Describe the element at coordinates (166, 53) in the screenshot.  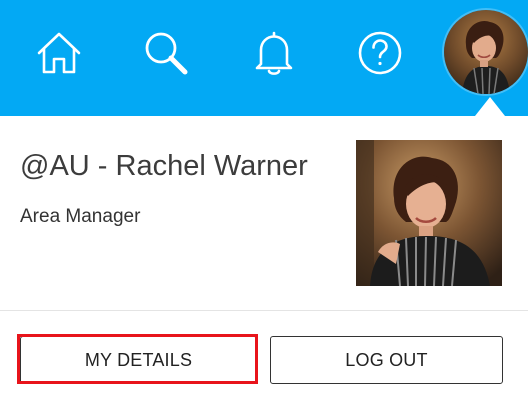
I see `search-icon` at that location.